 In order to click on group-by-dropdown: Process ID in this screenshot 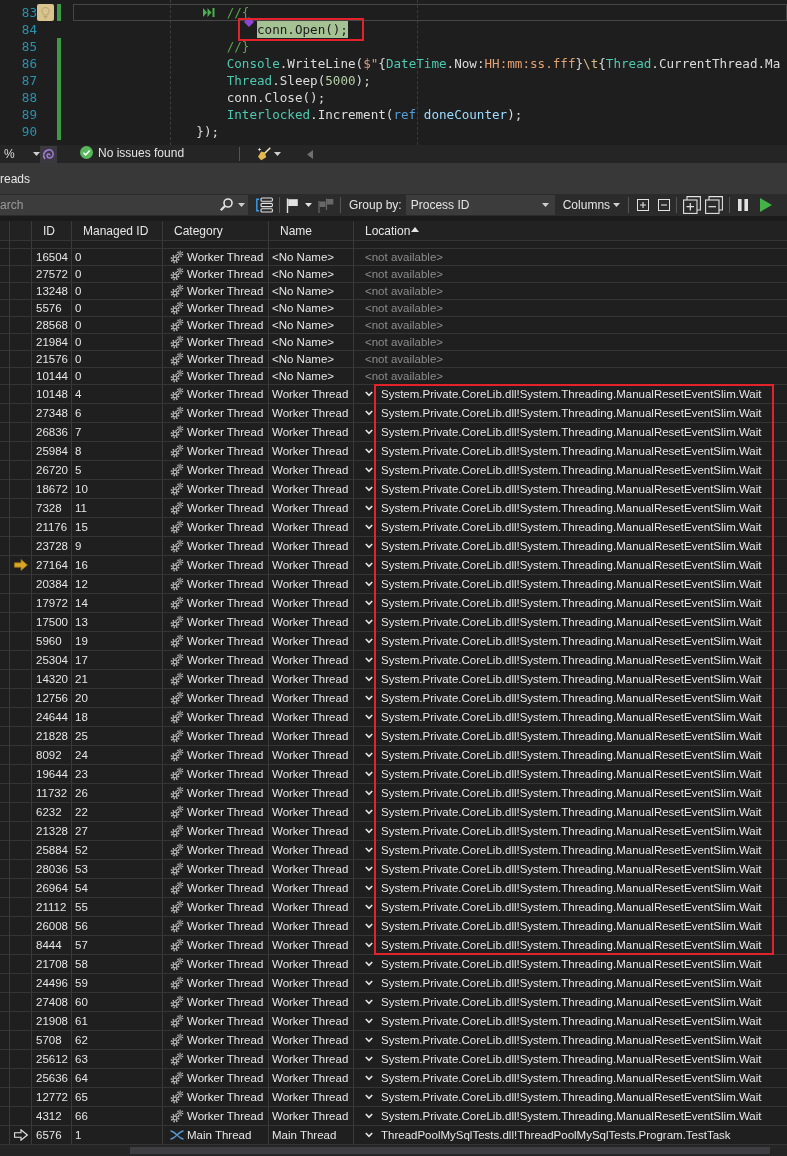, I will do `click(480, 205)`.